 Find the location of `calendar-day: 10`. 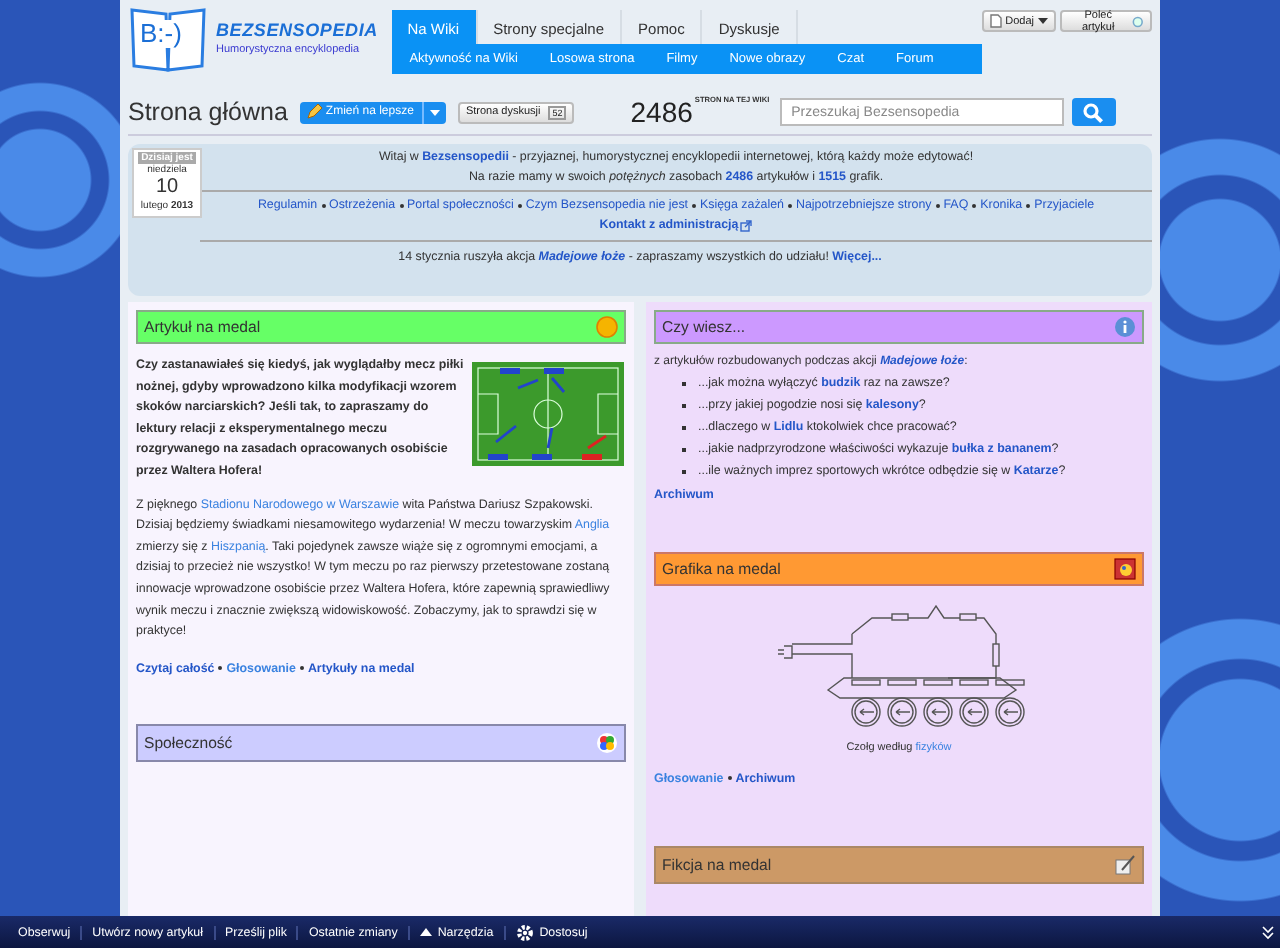

calendar-day: 10 is located at coordinates (167, 188).